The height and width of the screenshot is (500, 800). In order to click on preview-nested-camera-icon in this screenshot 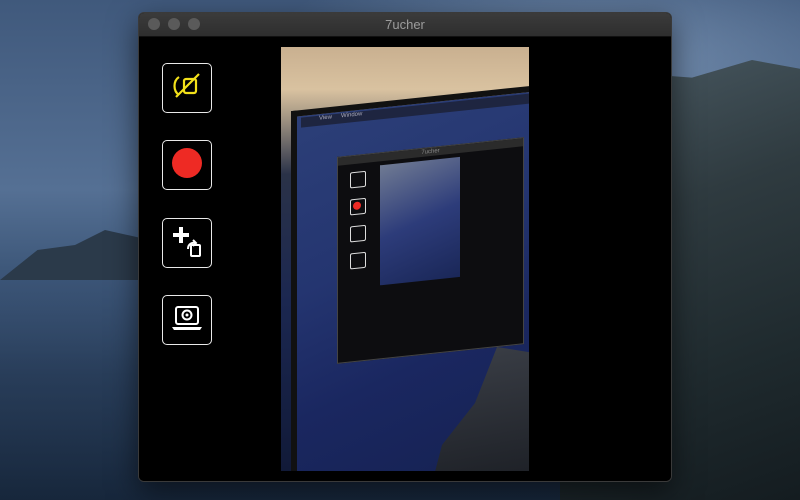, I will do `click(358, 260)`.